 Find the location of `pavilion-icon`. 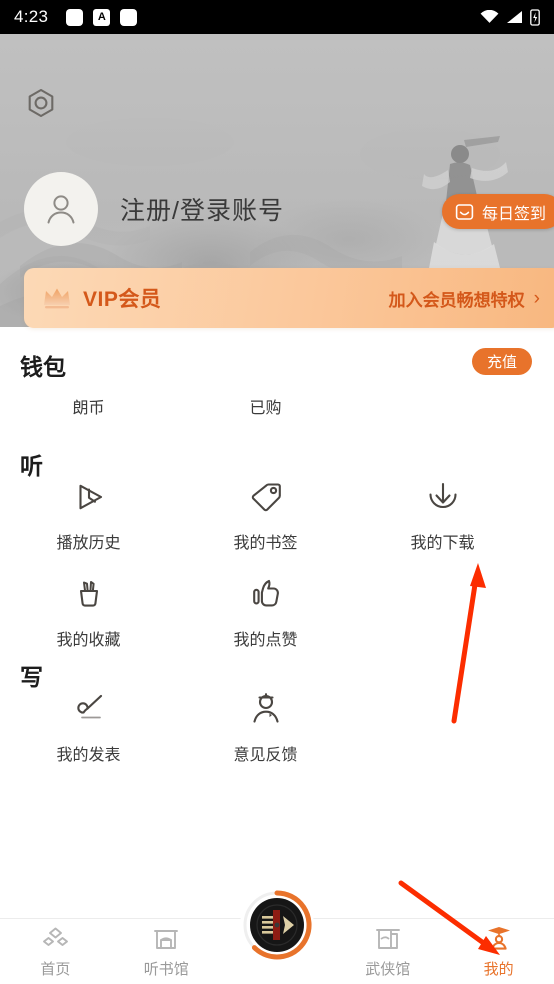

pavilion-icon is located at coordinates (388, 938).